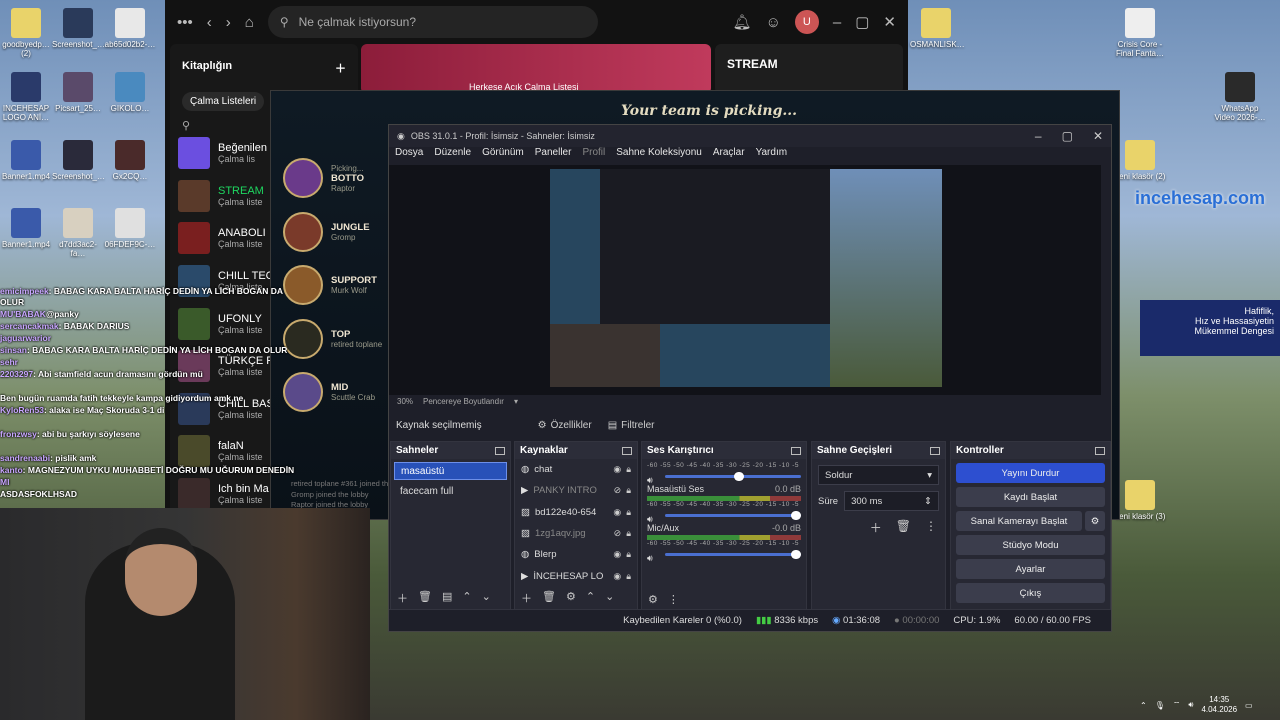  Describe the element at coordinates (432, 22) in the screenshot. I see `spotify-search: ⚲ Ne çalmak istiyorsun?` at that location.